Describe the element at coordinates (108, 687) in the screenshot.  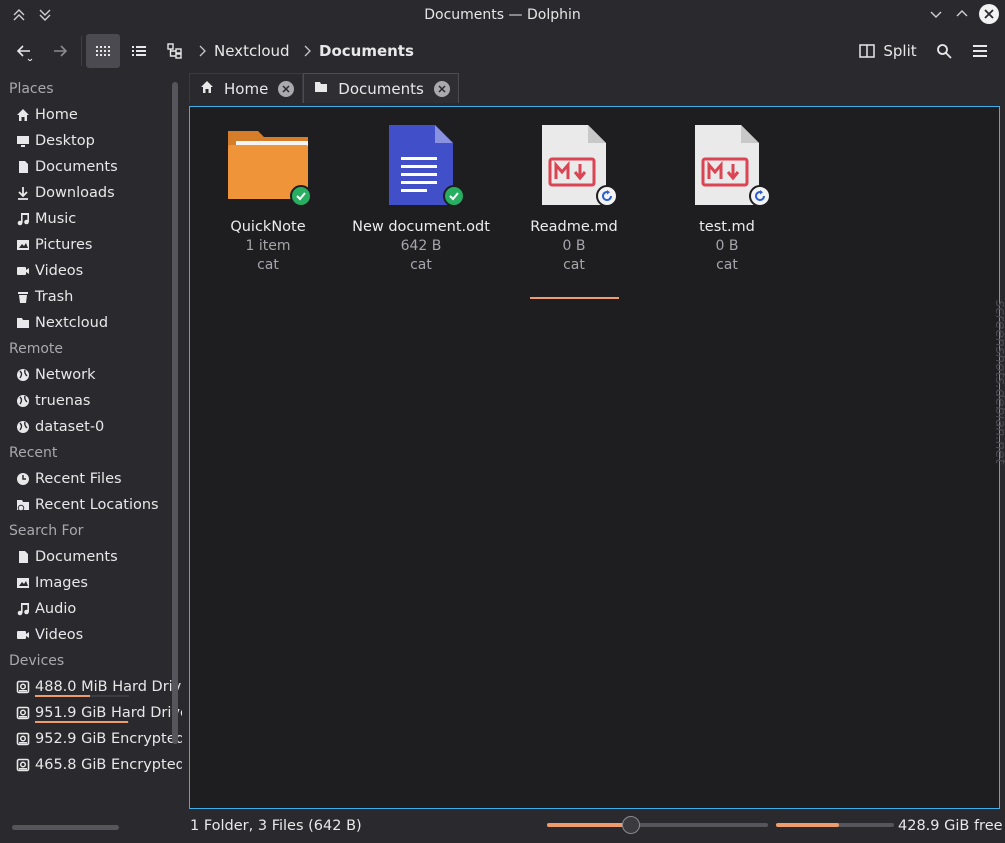
I see `sidebar-item-label: 488.0 MiB Hard Drive` at that location.